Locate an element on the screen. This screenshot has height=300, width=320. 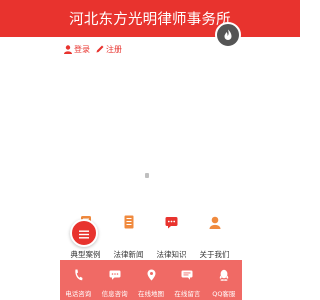
document-icon is located at coordinates (129, 222).